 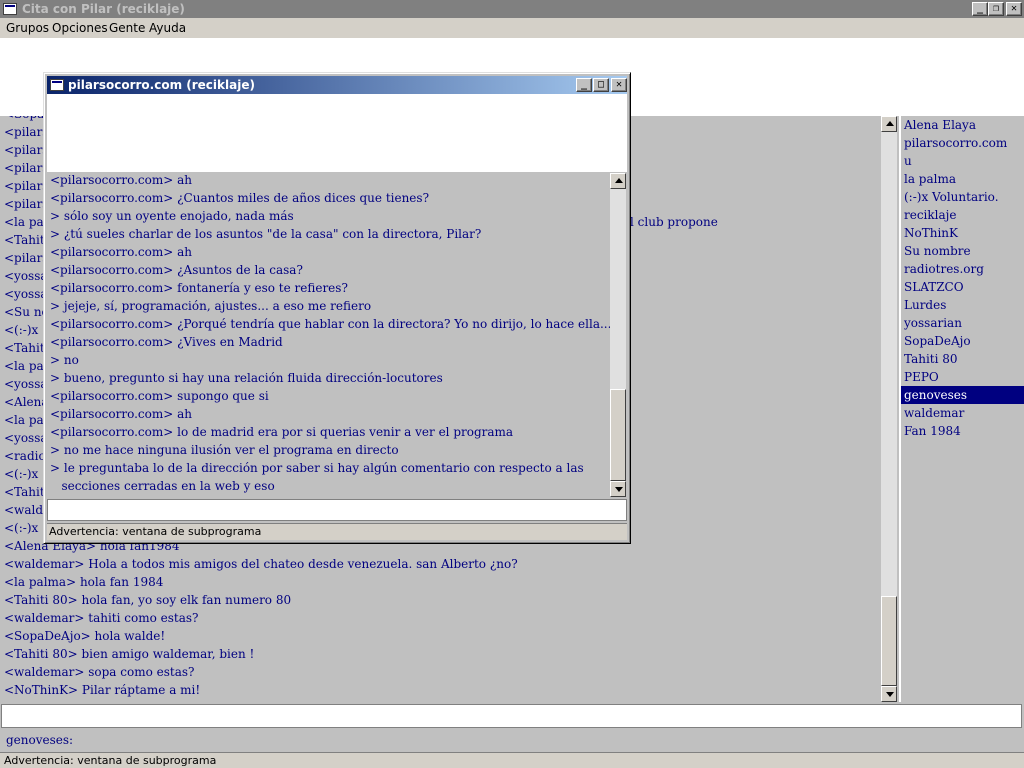 What do you see at coordinates (161, 85) in the screenshot?
I see `private-chat-title: pilarsocorro.com (reciklaje)` at bounding box center [161, 85].